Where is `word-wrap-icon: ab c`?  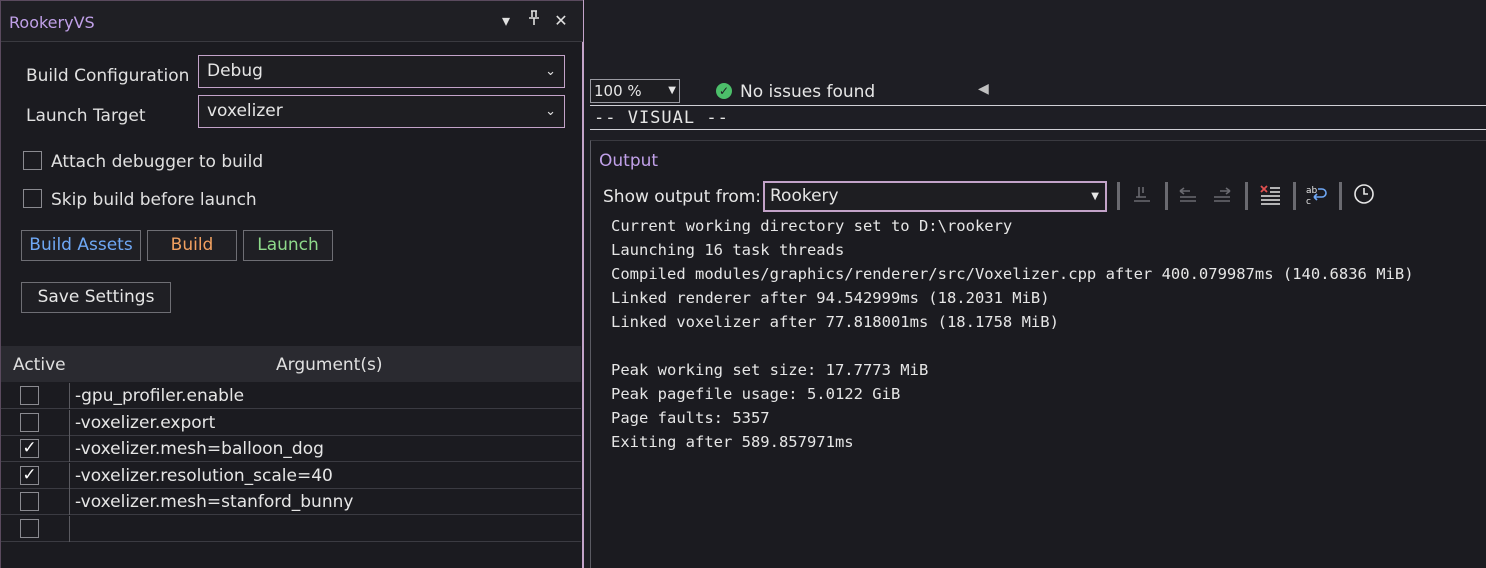
word-wrap-icon: ab c is located at coordinates (1316, 196).